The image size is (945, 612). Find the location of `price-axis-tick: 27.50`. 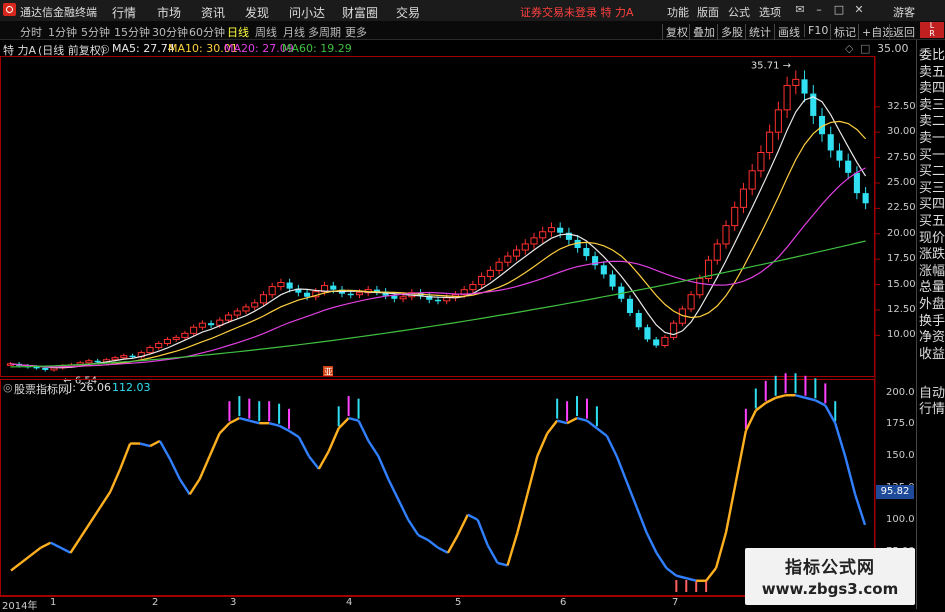

price-axis-tick: 27.50 is located at coordinates (901, 157).